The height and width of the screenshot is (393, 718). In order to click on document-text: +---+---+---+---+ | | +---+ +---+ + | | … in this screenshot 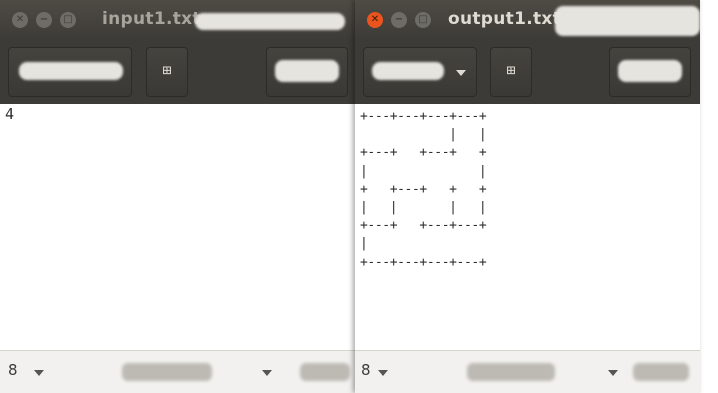, I will do `click(423, 190)`.